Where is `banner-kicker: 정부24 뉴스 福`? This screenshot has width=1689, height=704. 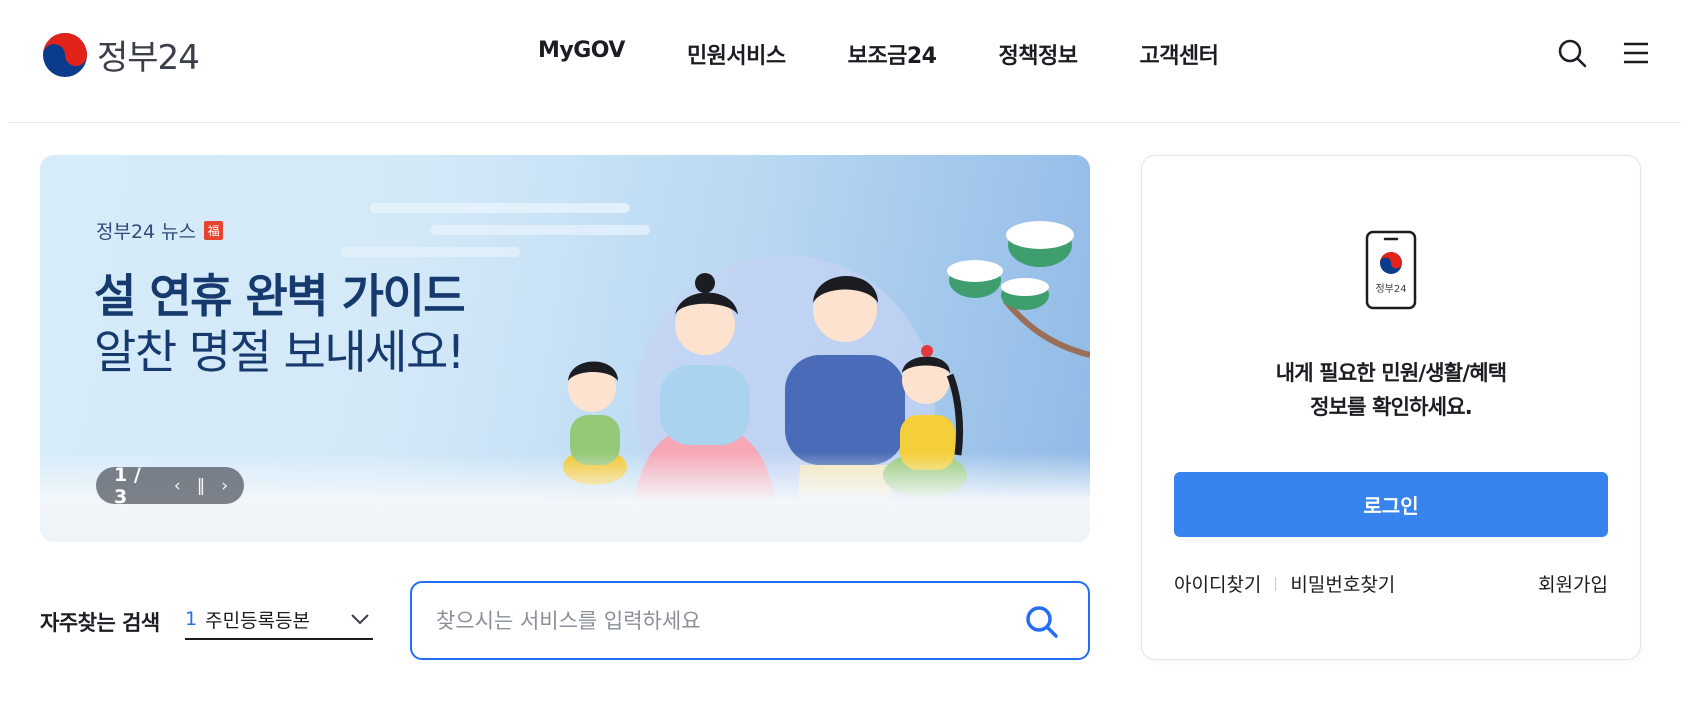
banner-kicker: 정부24 뉴스 福 is located at coordinates (160, 230).